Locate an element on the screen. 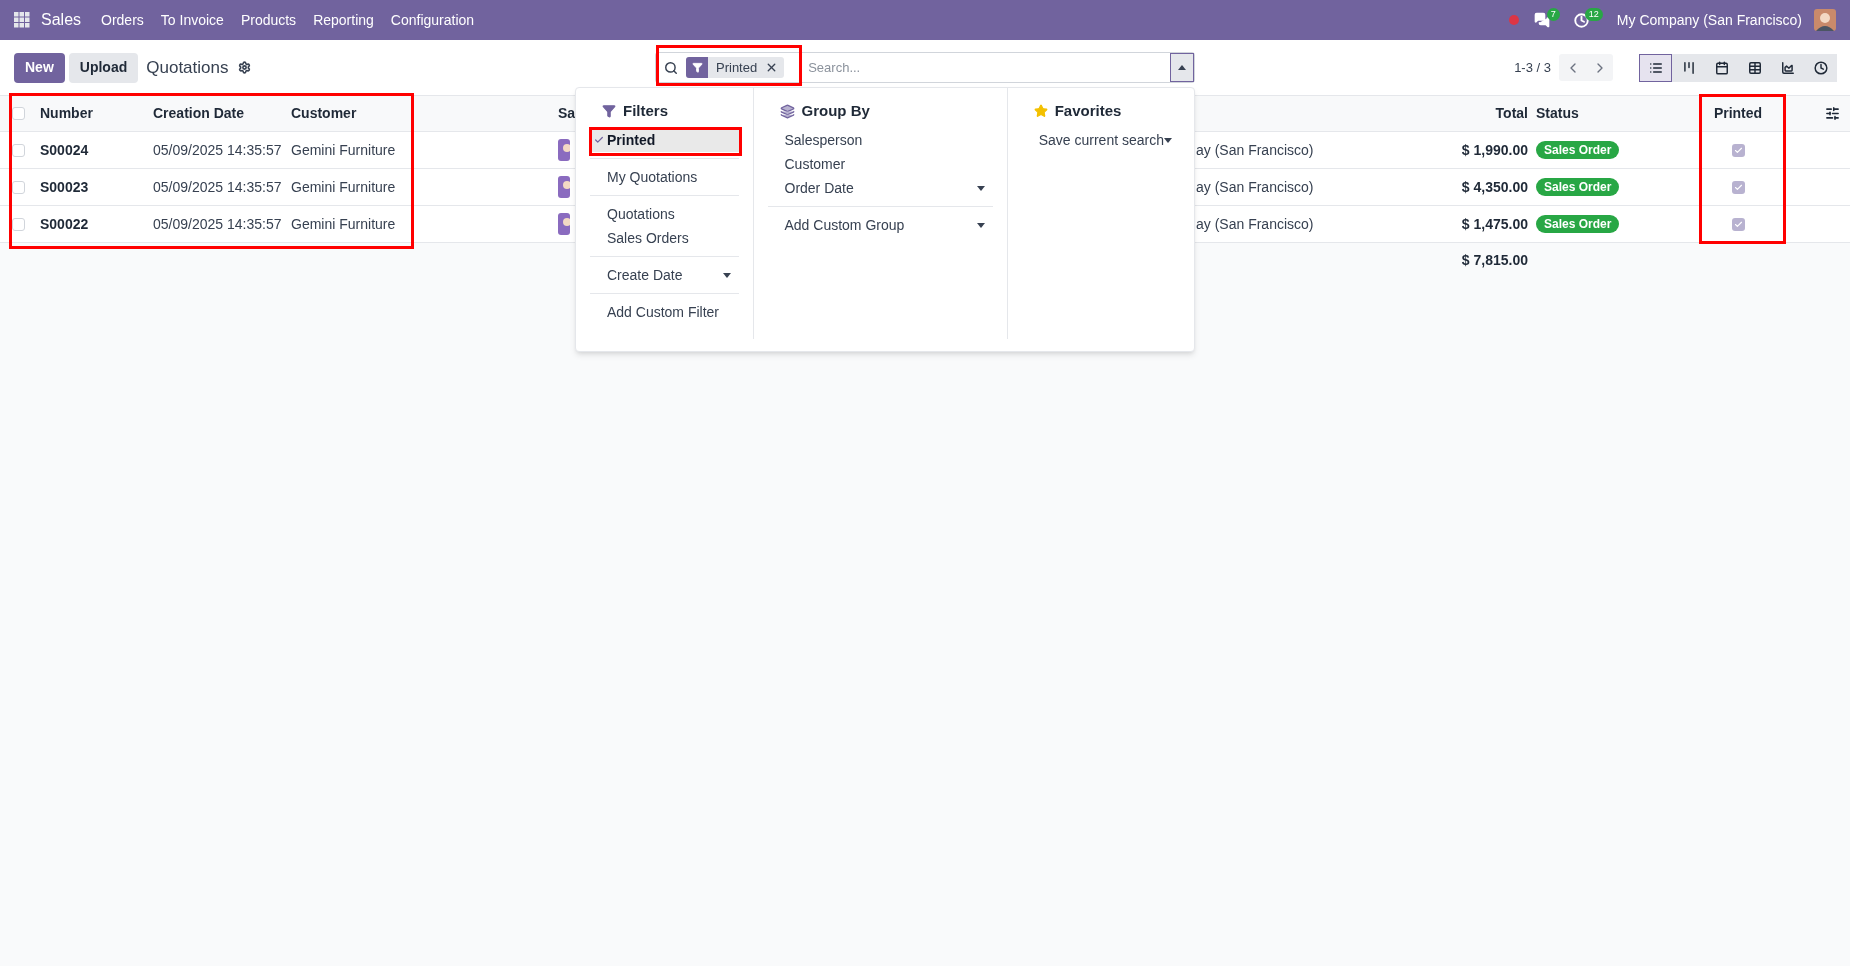 The width and height of the screenshot is (1850, 966). kanban-icon is located at coordinates (1688, 67).